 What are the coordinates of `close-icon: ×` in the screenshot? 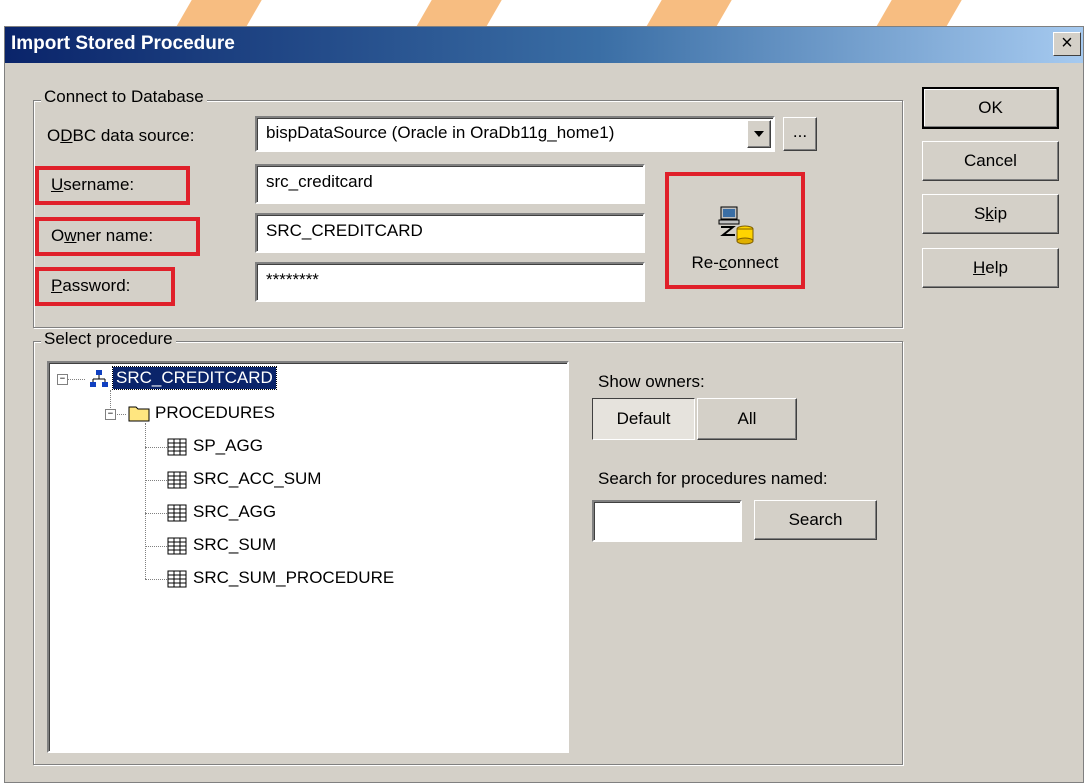 It's located at (1067, 43).